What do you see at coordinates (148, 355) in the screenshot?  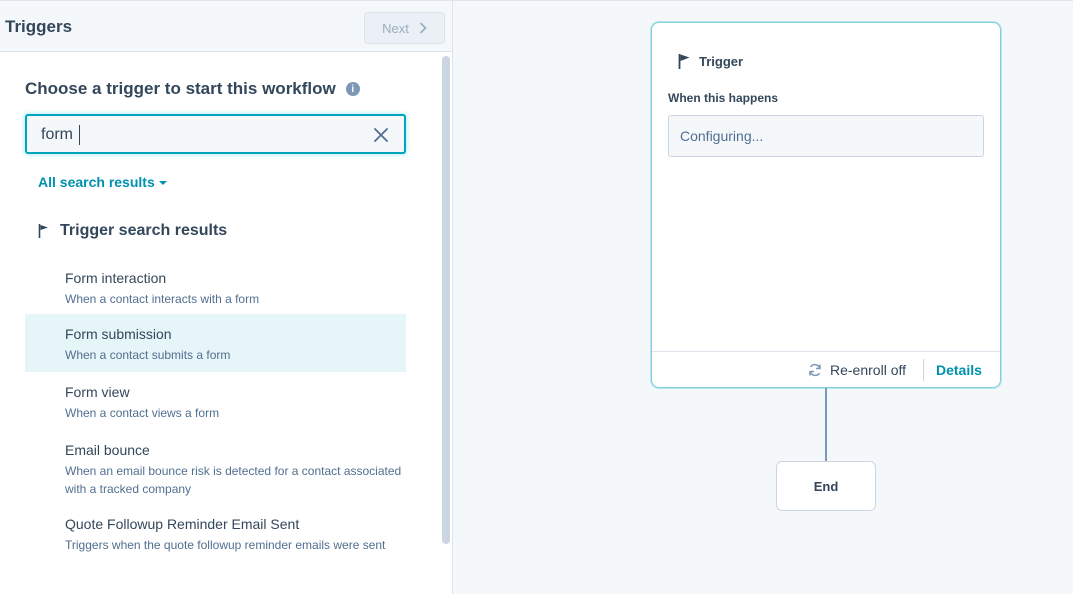 I see `trigger-option-description: When a contact submits a form` at bounding box center [148, 355].